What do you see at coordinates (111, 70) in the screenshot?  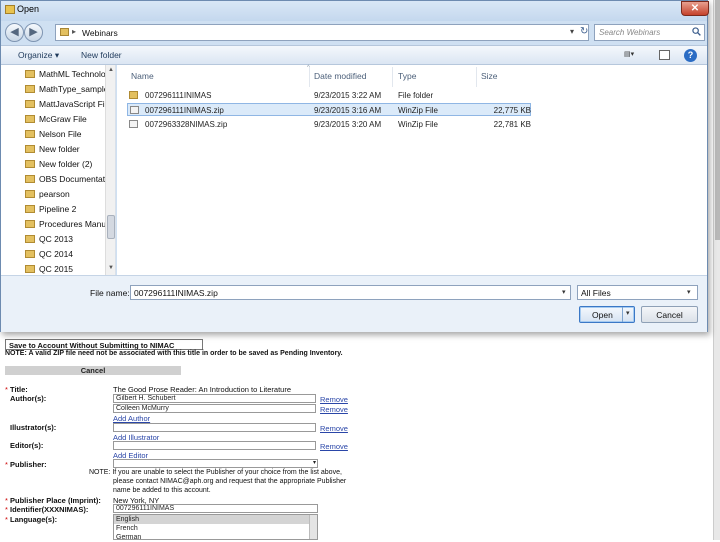 I see `scroll-up-icon: ▲` at bounding box center [111, 70].